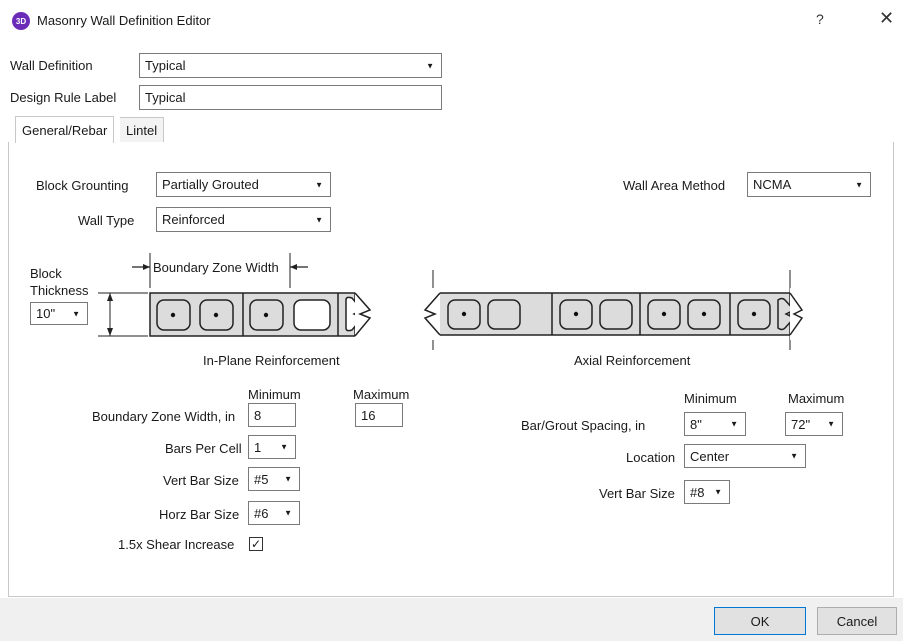  Describe the element at coordinates (176, 544) in the screenshot. I see `shear-increase-label: 1.5x Shear Increase` at that location.